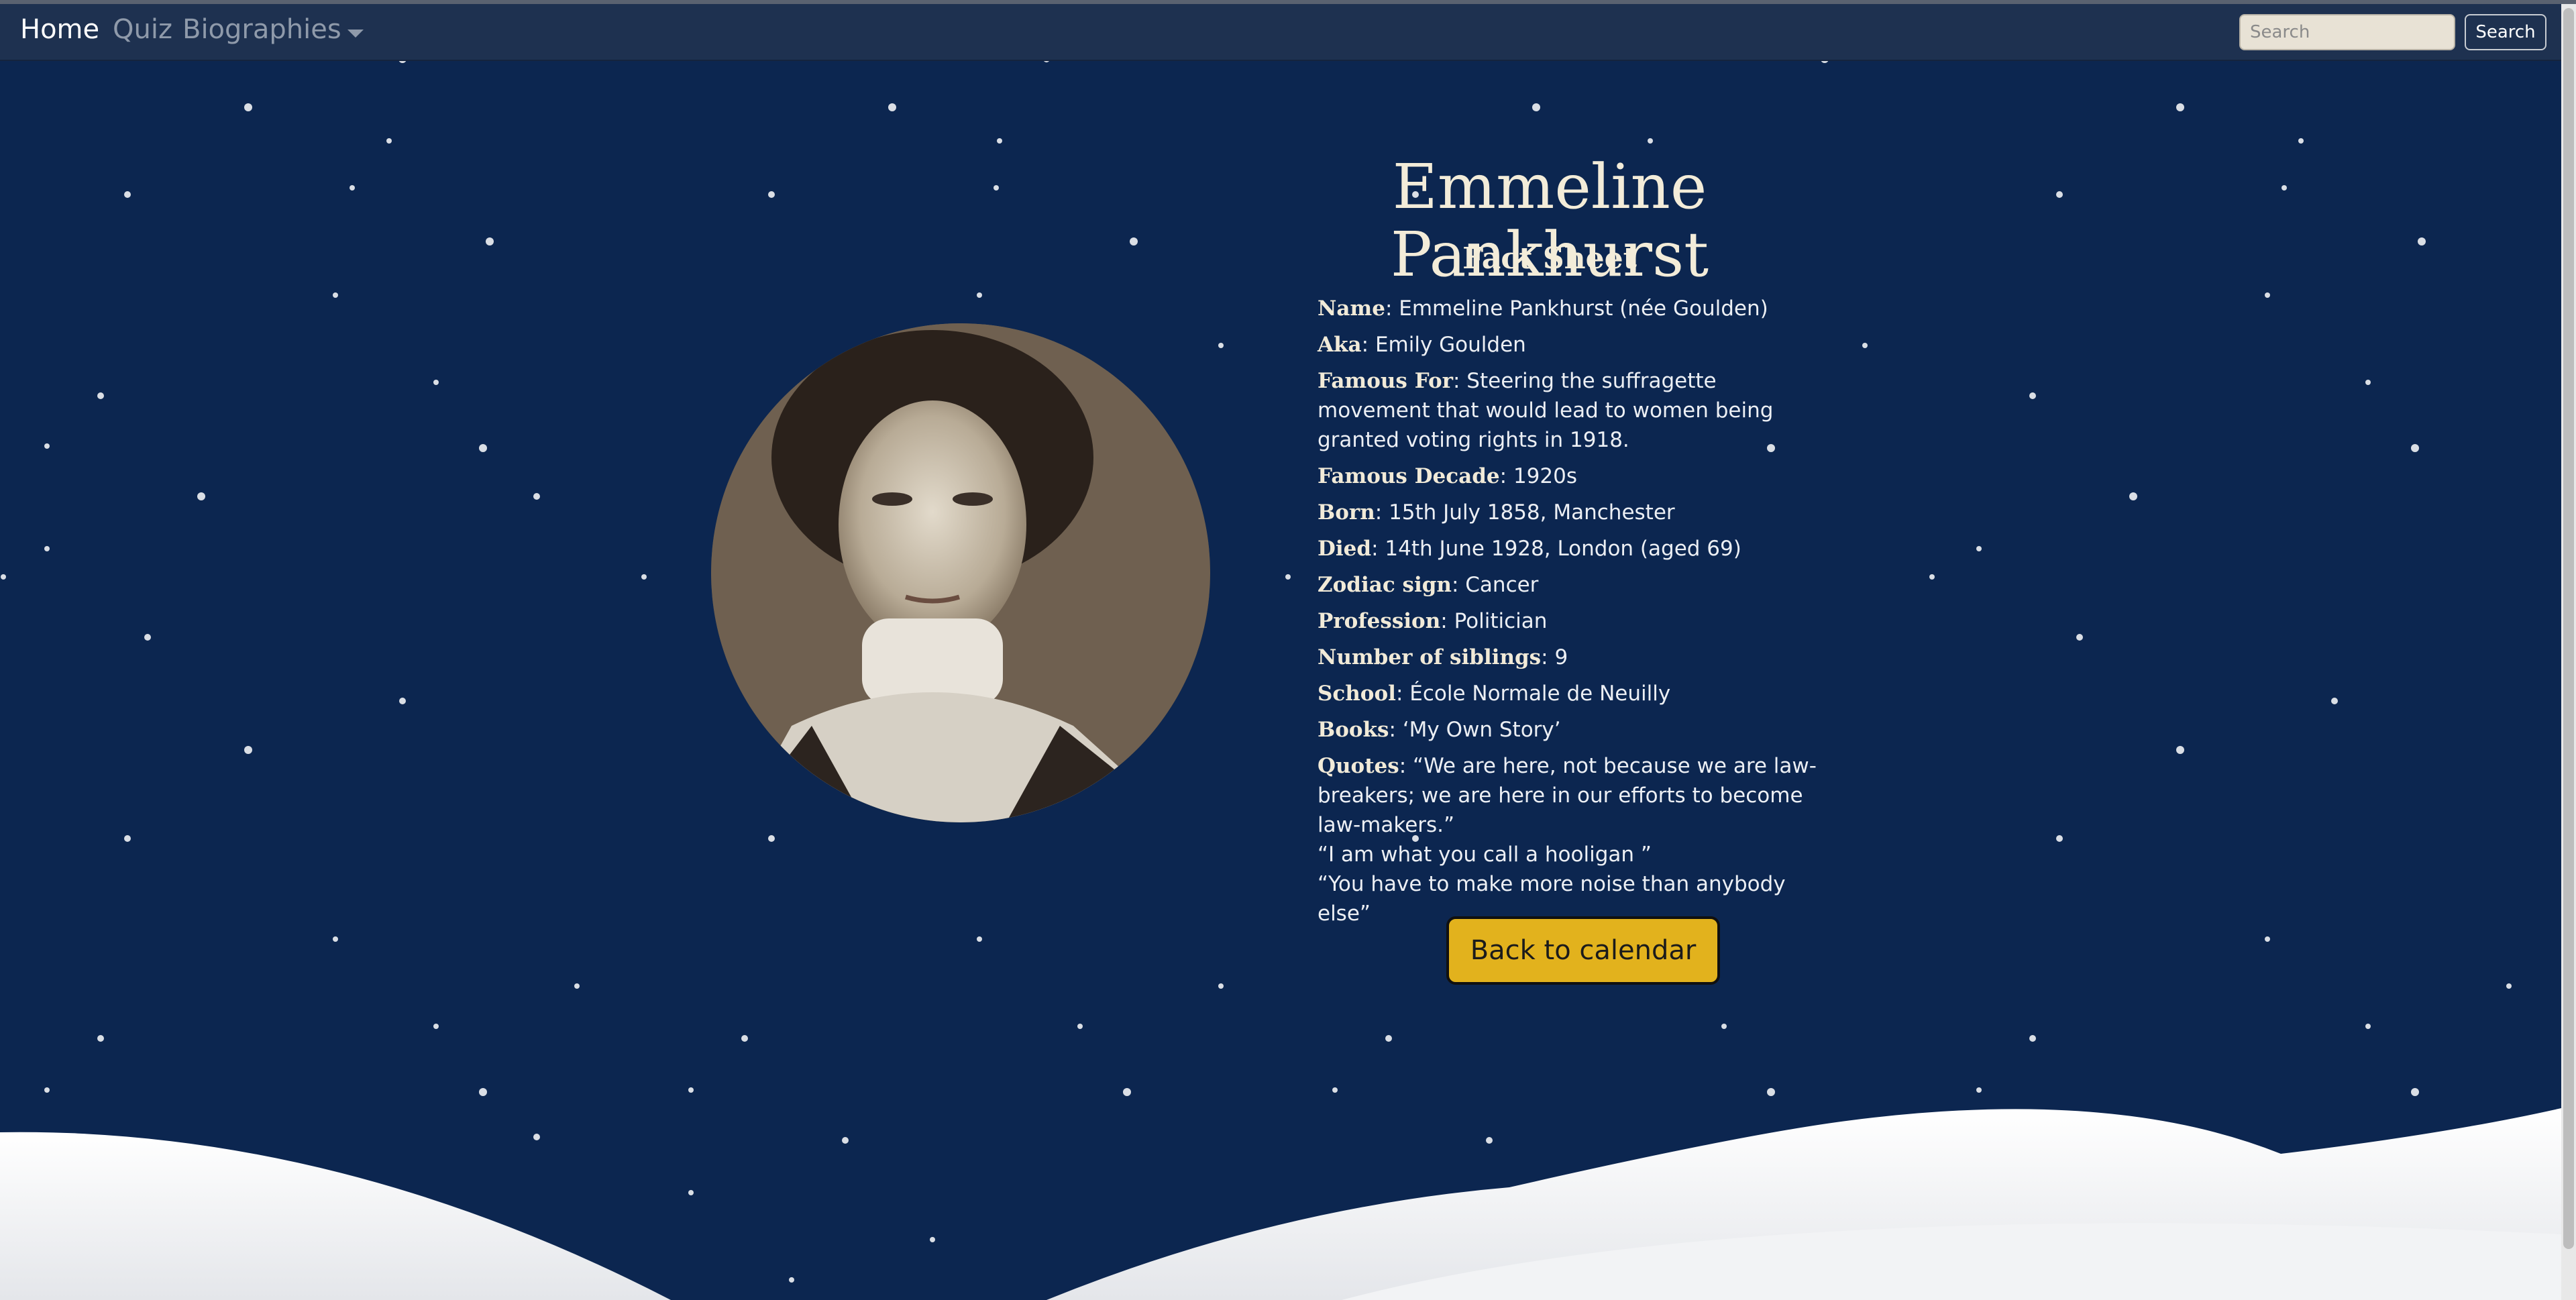 This screenshot has height=1300, width=2576. I want to click on fact-died: Died: 14th June 1928, London (aged 69), so click(1529, 549).